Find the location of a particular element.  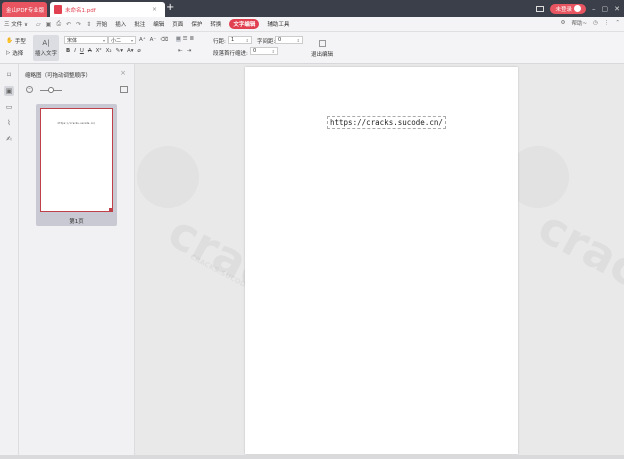

format-tools: B I U A X² X₂ ✎▾ A▾ ⌀ is located at coordinates (103, 51).